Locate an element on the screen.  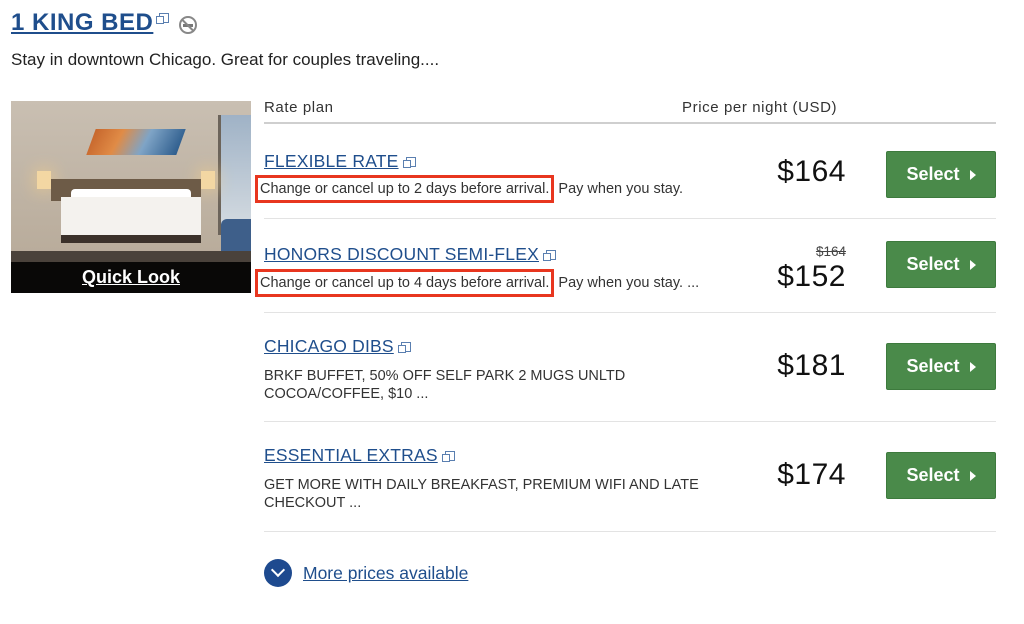
more-prices-toggle: More prices available is located at coordinates (366, 573).